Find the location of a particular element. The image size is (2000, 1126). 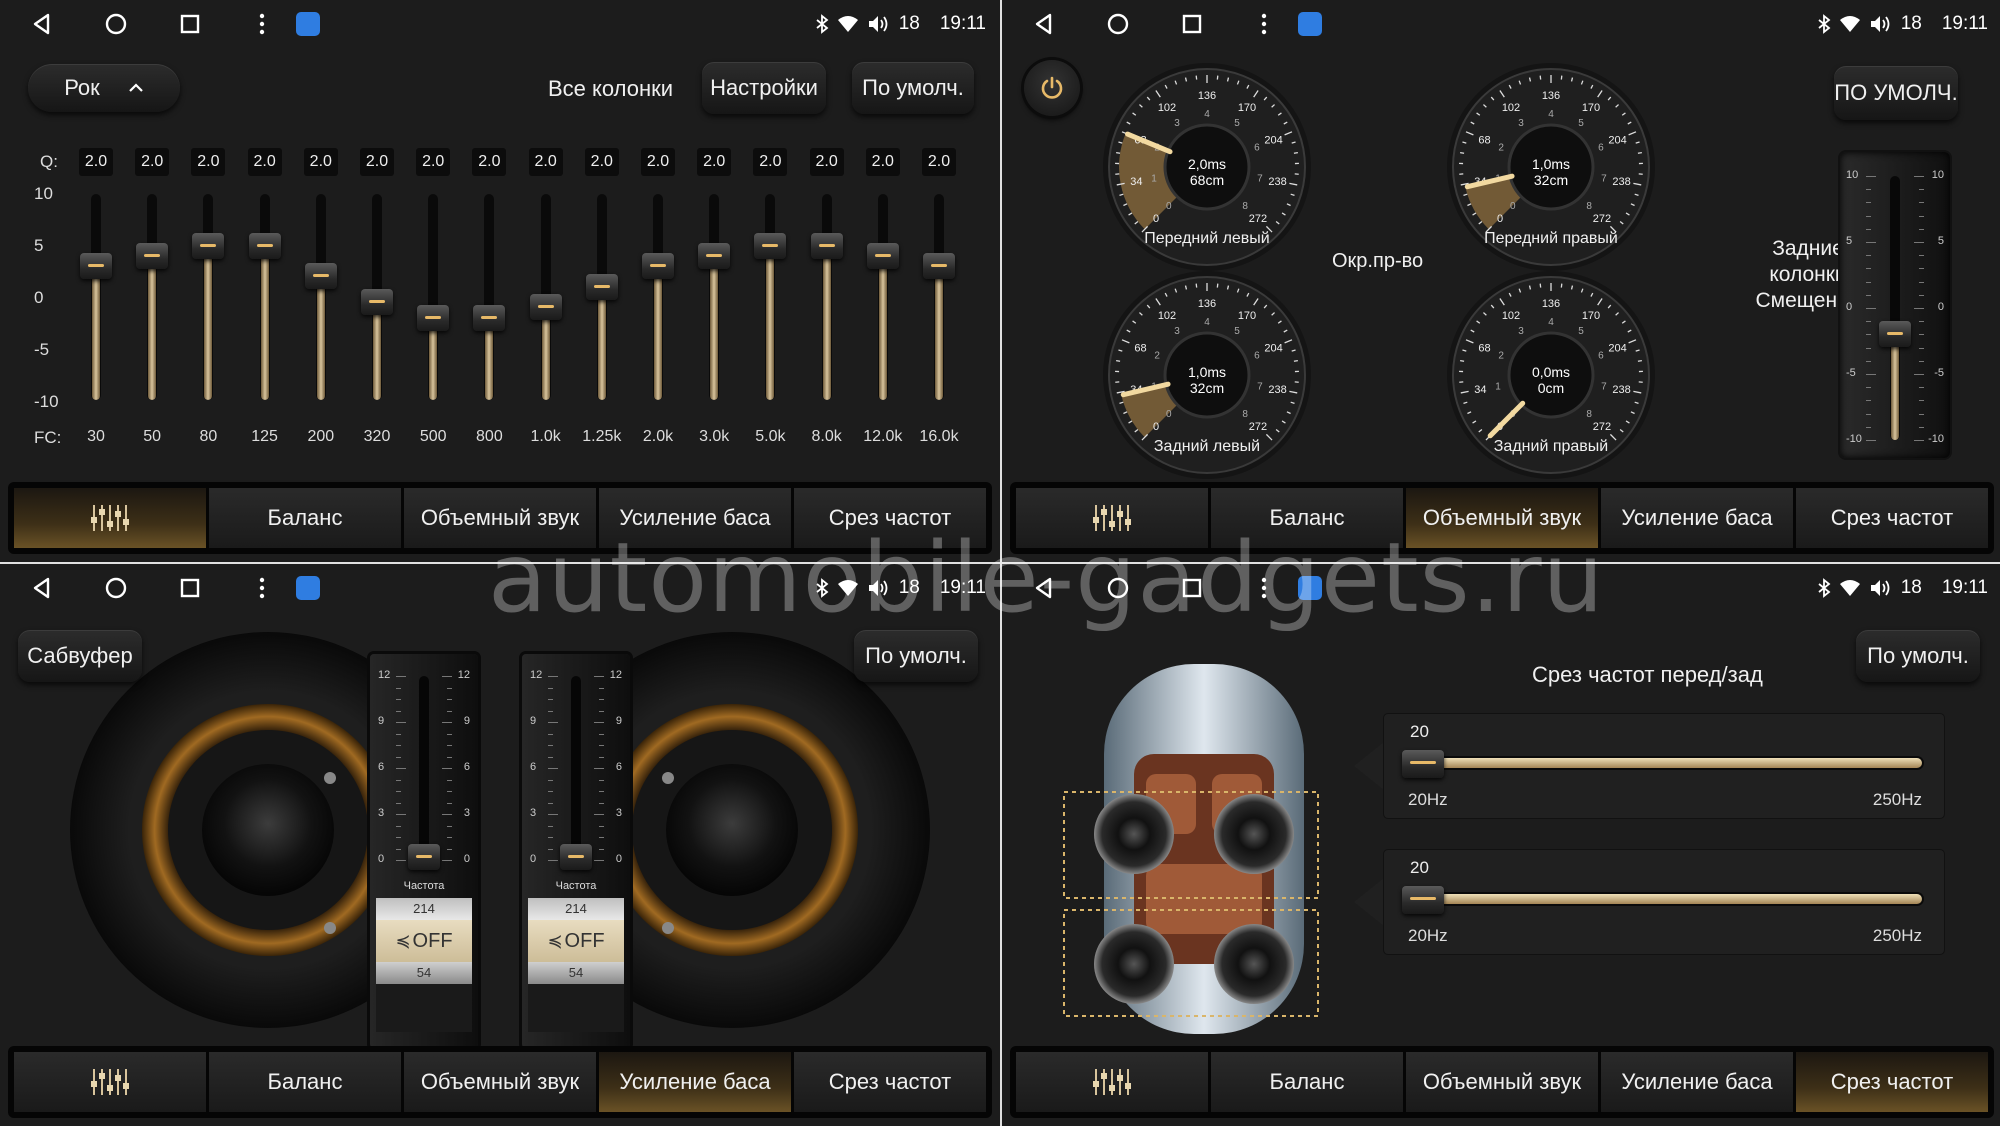

settings-button: Настройки is located at coordinates (764, 88).